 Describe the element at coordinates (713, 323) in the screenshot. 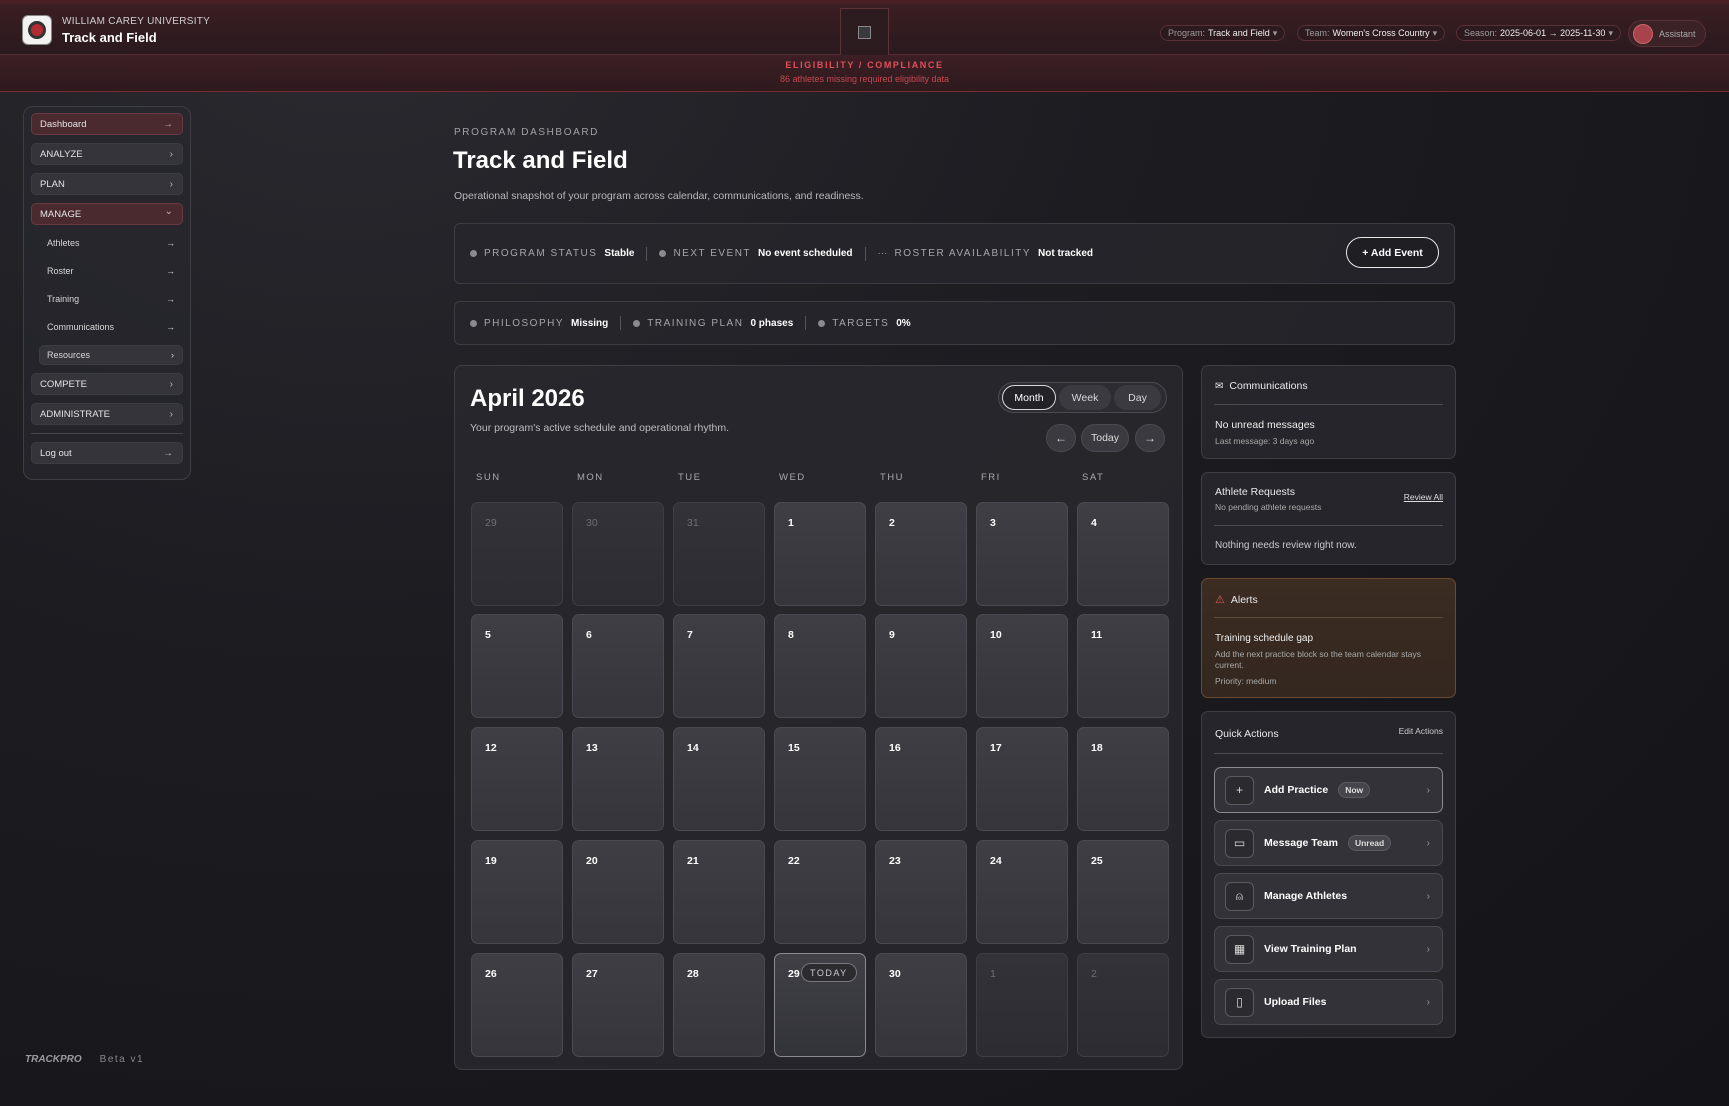

I see `training-plan-stat: TRAINING PLAN 0 phases` at that location.